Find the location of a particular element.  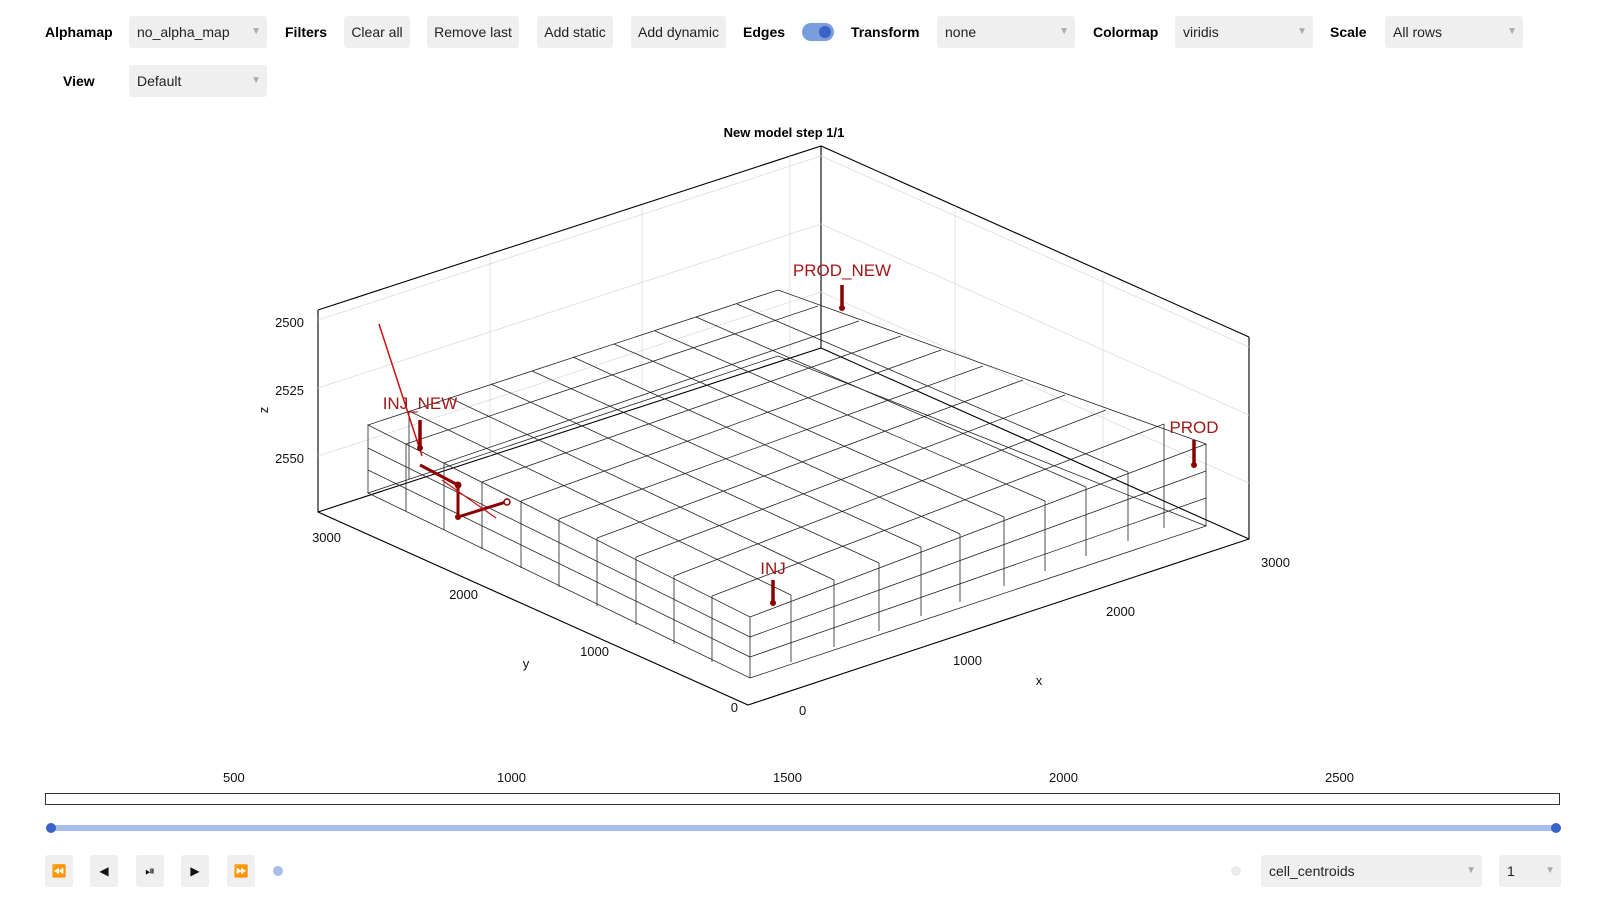

well-INJ: INJ is located at coordinates (773, 582).